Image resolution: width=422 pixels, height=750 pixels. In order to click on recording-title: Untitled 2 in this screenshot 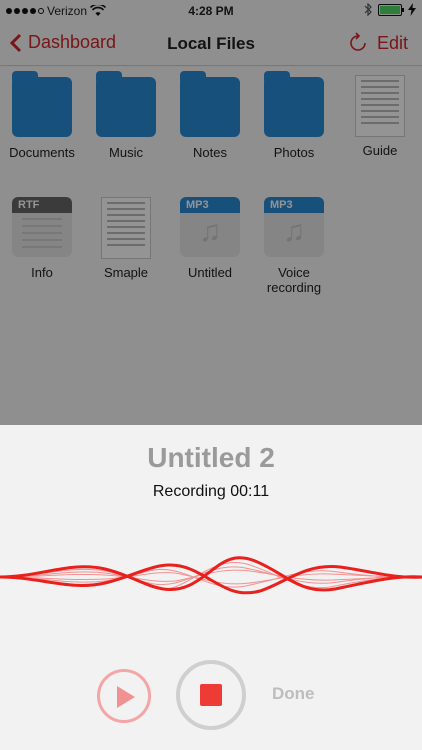, I will do `click(211, 457)`.